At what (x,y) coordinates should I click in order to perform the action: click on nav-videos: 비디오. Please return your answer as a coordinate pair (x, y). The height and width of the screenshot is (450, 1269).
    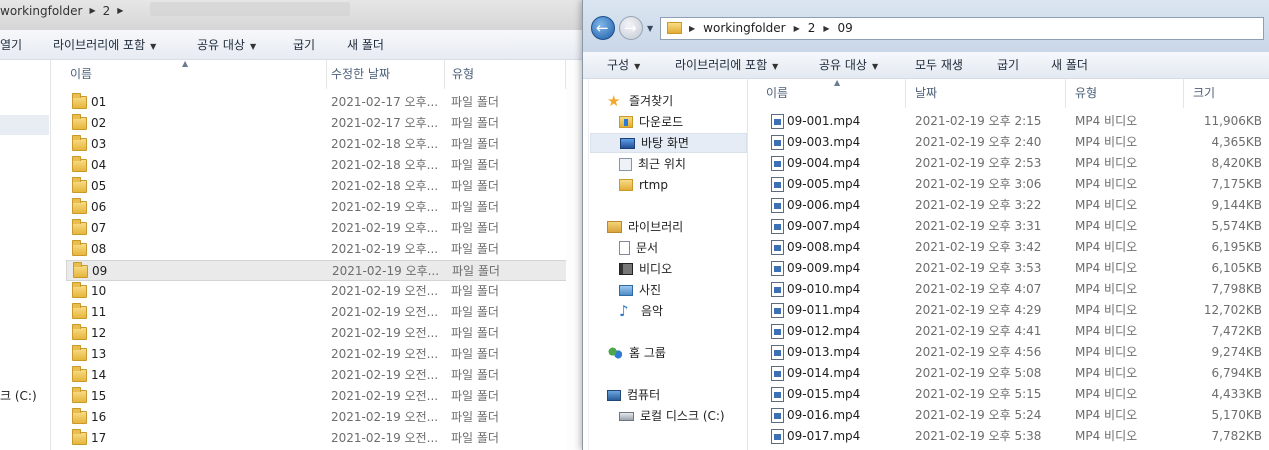
    Looking at the image, I should click on (645, 269).